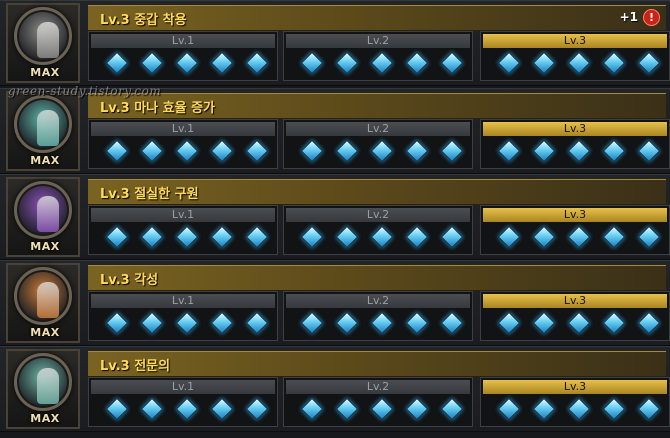  What do you see at coordinates (377, 192) in the screenshot?
I see `skill-title-bar: Lv.3 절실한 구원` at bounding box center [377, 192].